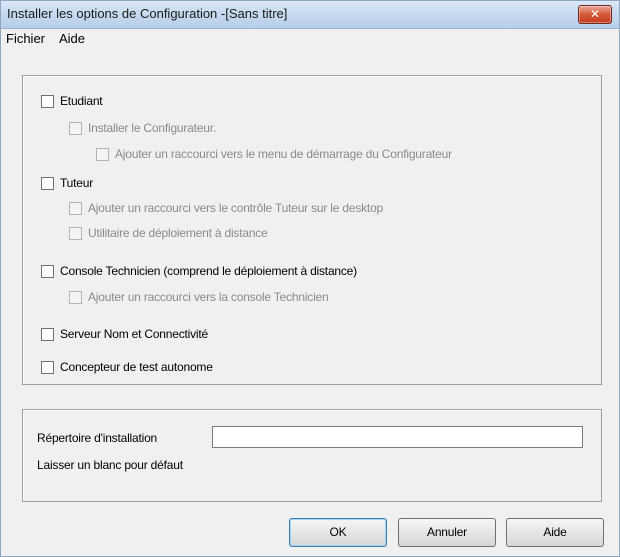 This screenshot has height=557, width=620. Describe the element at coordinates (75, 208) in the screenshot. I see `checkbox-raccourci-tuteur` at that location.